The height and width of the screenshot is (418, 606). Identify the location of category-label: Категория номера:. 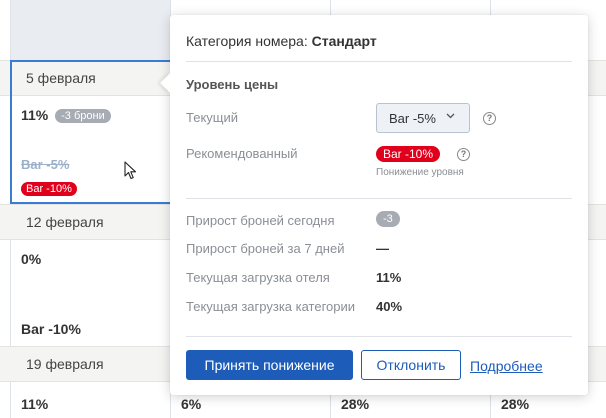
(247, 41).